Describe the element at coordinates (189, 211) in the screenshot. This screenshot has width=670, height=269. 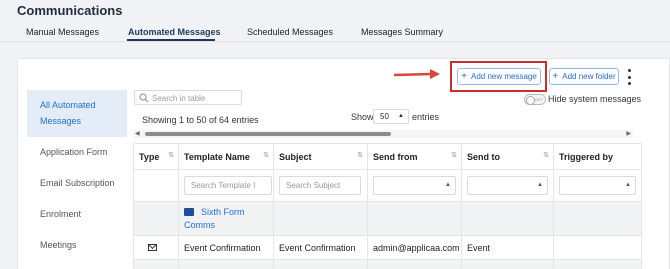
I see `folder-icon` at that location.